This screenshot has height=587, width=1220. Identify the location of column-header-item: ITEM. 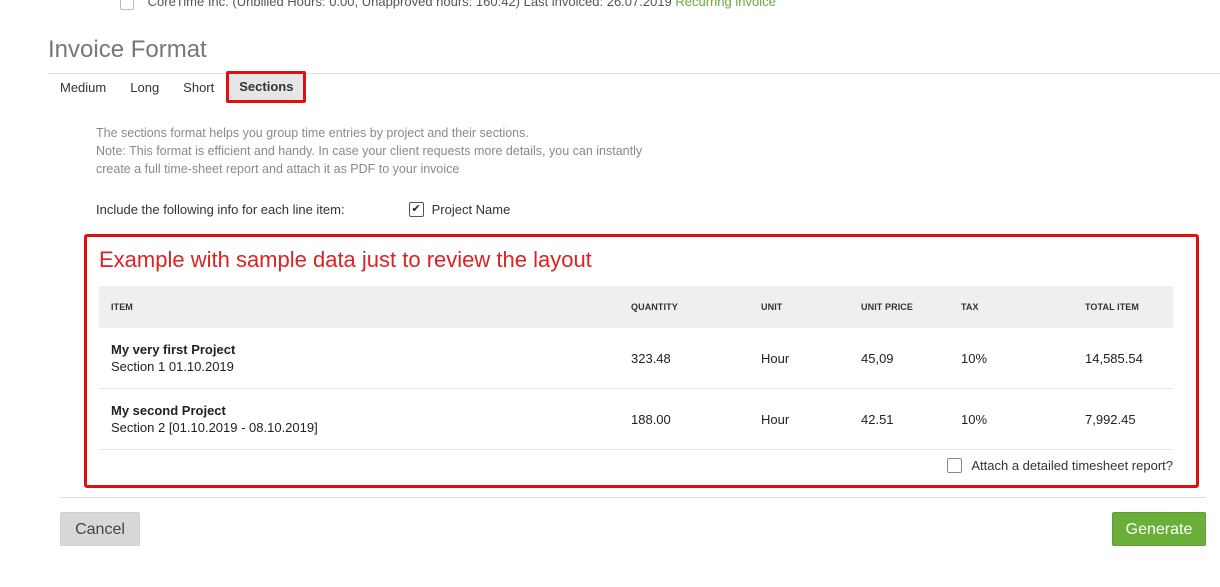
(359, 307).